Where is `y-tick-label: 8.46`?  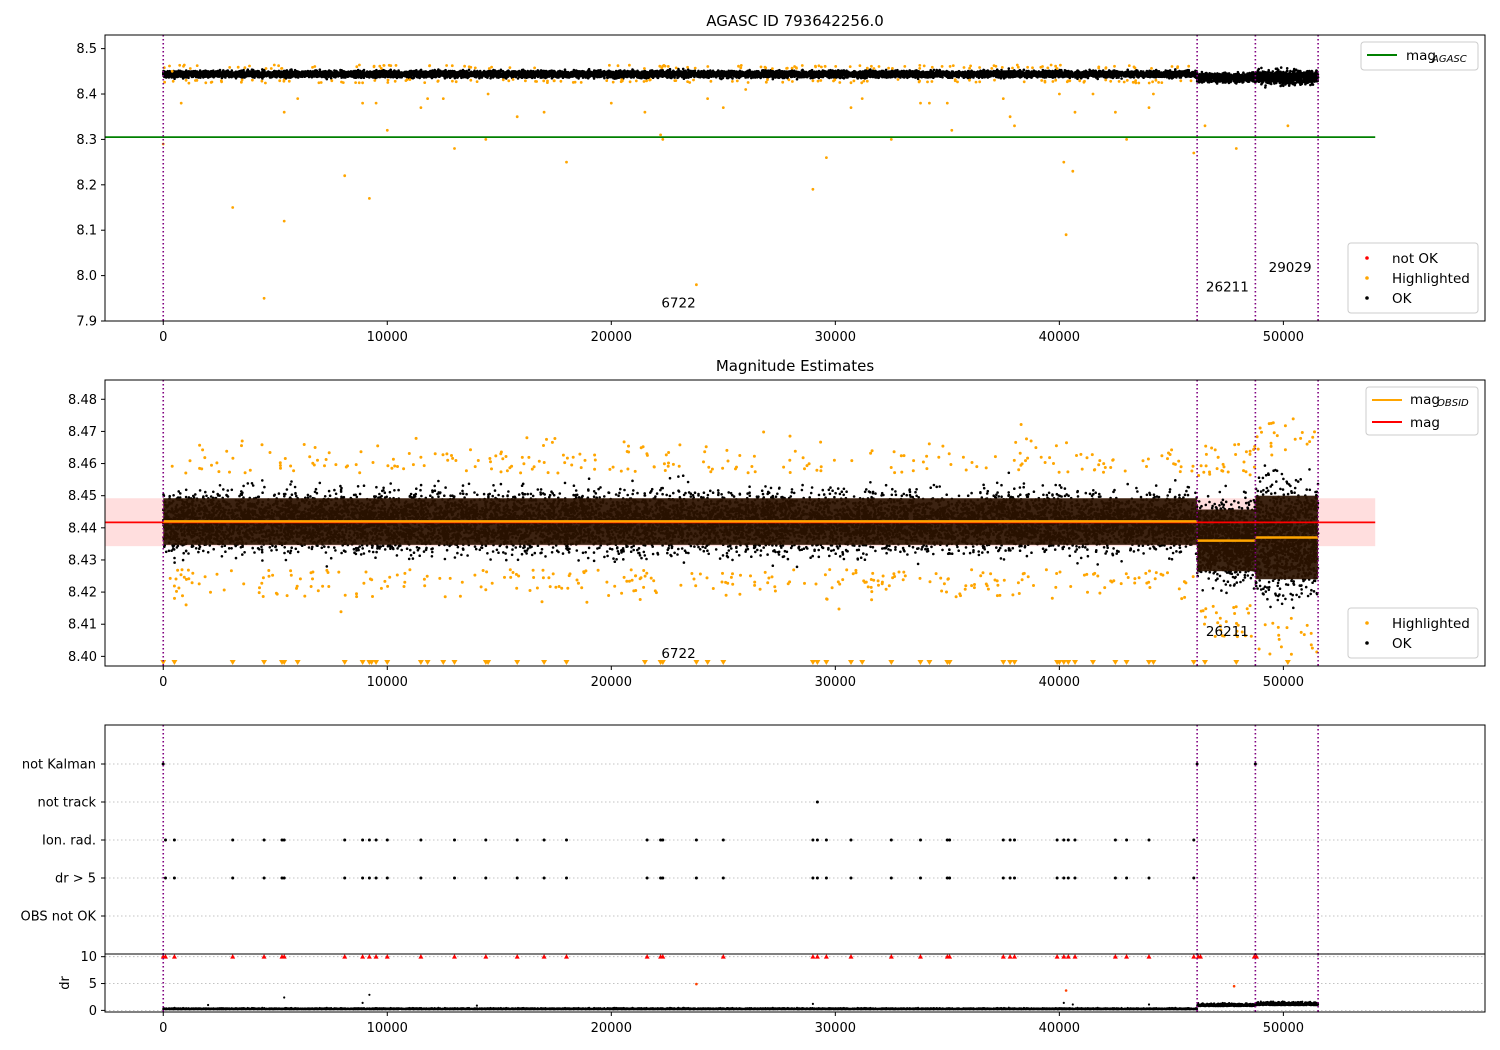
y-tick-label: 8.46 is located at coordinates (82, 464).